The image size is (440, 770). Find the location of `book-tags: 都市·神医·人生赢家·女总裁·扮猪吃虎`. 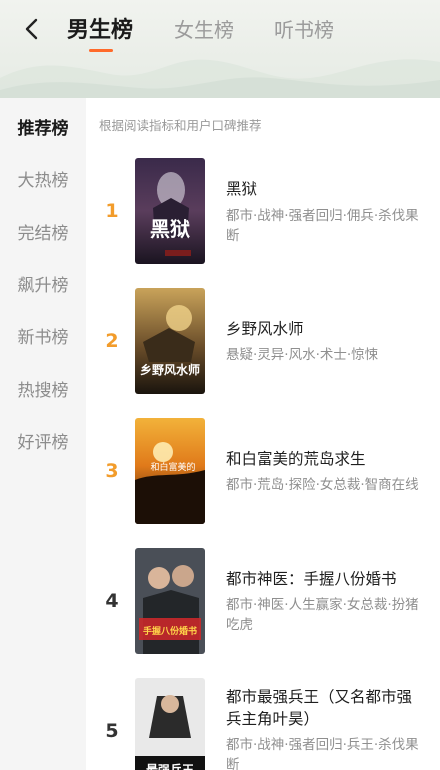

book-tags: 都市·神医·人生赢家·女总裁·扮猪吃虎 is located at coordinates (322, 615).